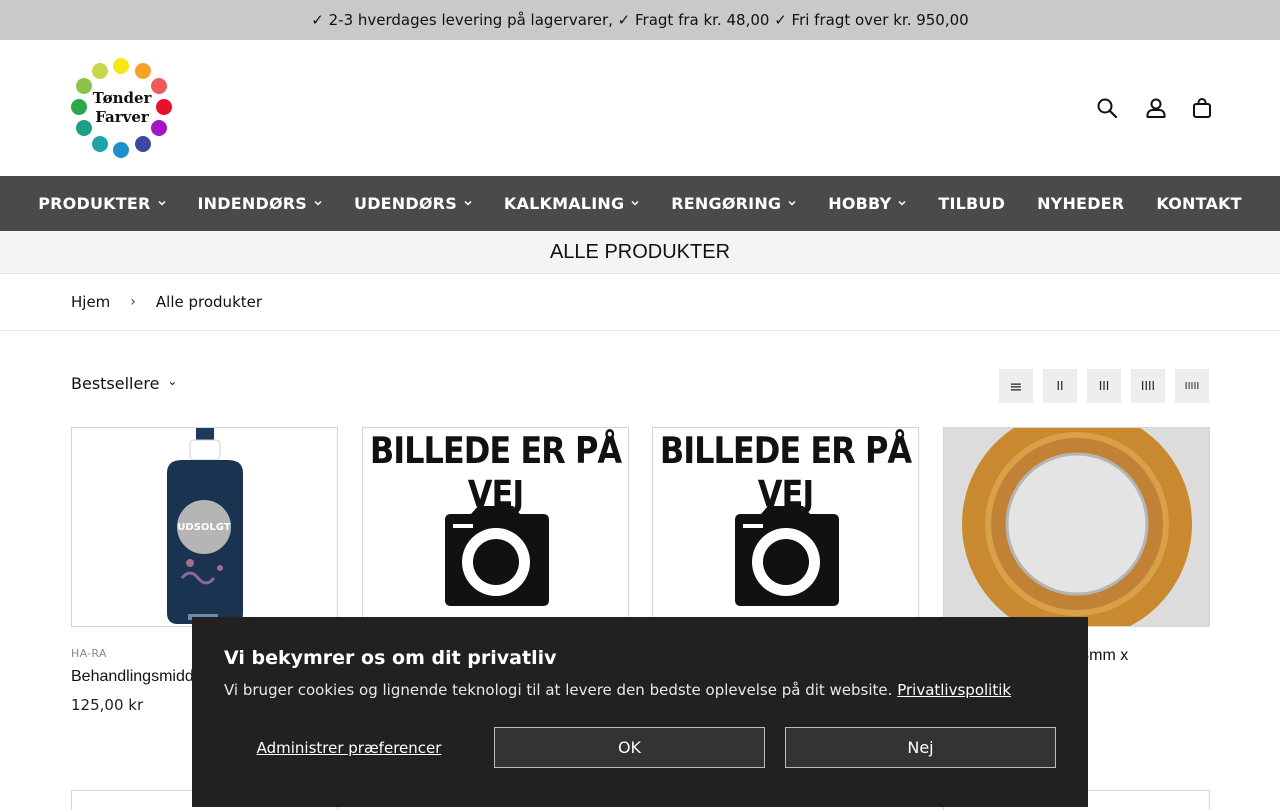 The height and width of the screenshot is (810, 1280). Describe the element at coordinates (920, 747) in the screenshot. I see `decline-cookies-button: Nej` at that location.